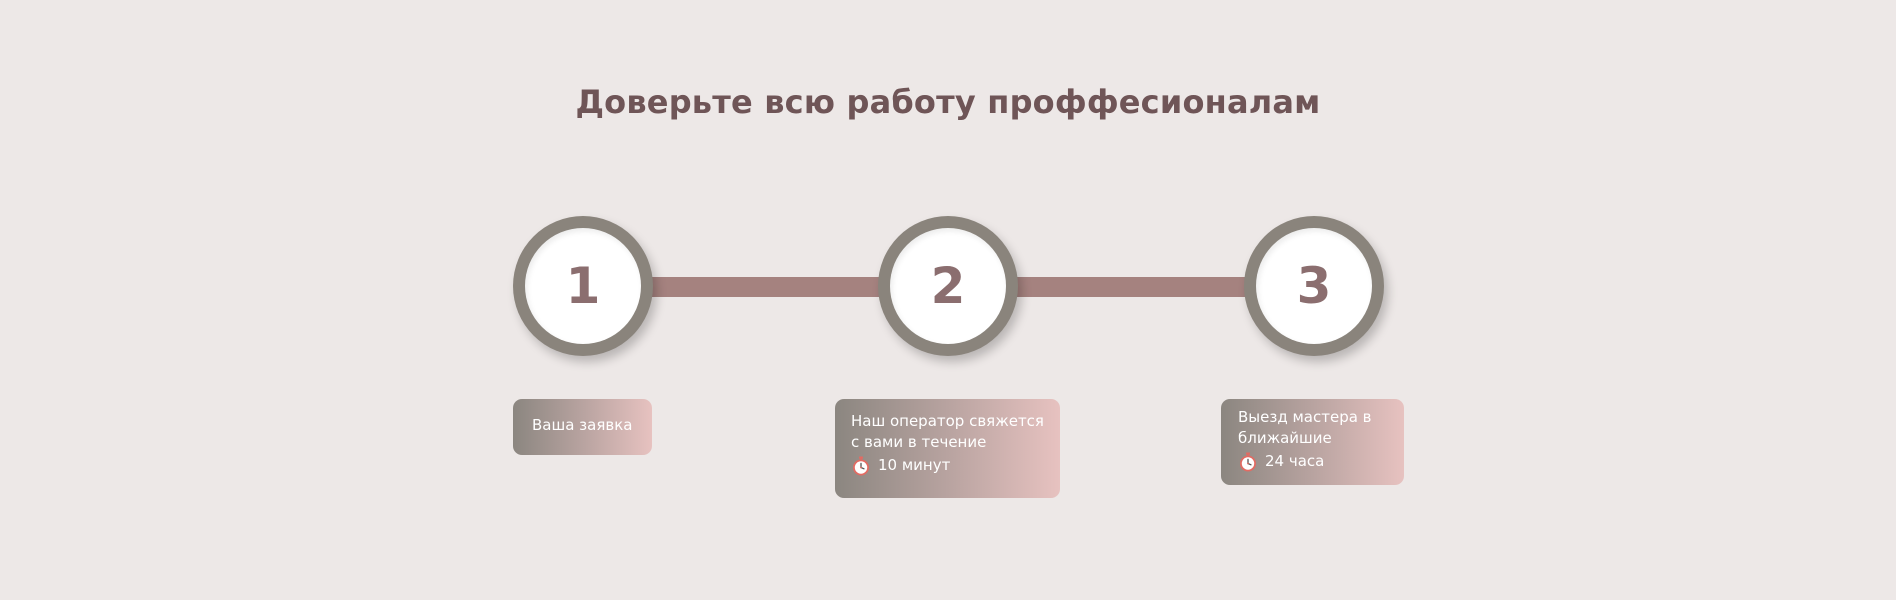 The image size is (1896, 600). I want to click on step-3-number: 3, so click(1314, 286).